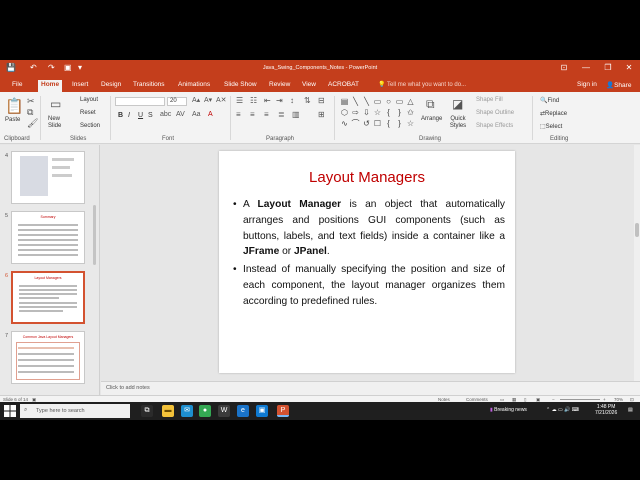 The height and width of the screenshot is (480, 640). What do you see at coordinates (187, 411) in the screenshot?
I see `mail-icon: ✉` at bounding box center [187, 411].